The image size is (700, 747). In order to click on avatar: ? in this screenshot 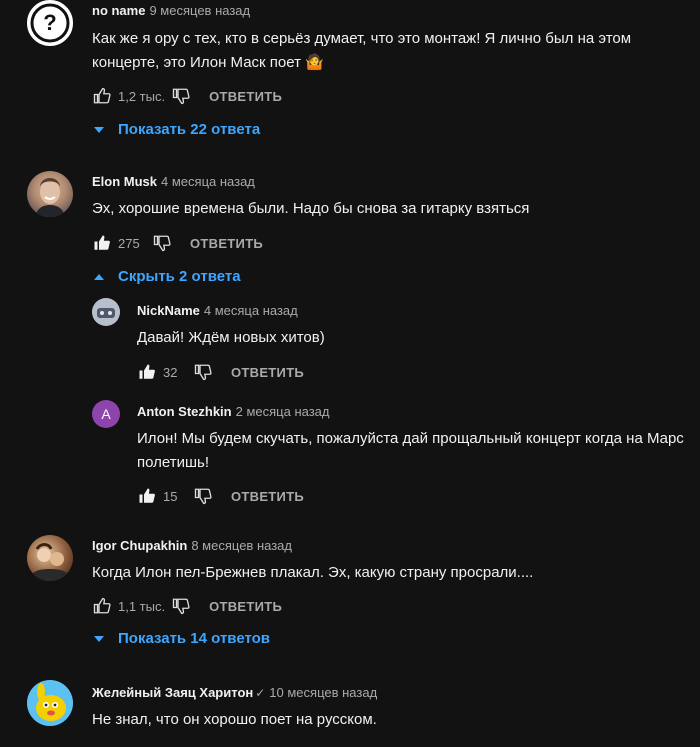, I will do `click(50, 23)`.